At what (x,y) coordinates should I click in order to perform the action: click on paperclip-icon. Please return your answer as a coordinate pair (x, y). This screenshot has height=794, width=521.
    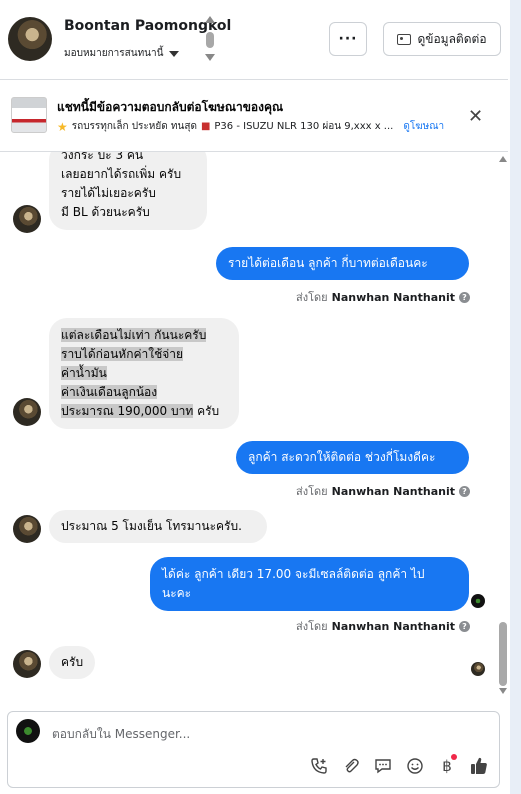
    Looking at the image, I should click on (351, 766).